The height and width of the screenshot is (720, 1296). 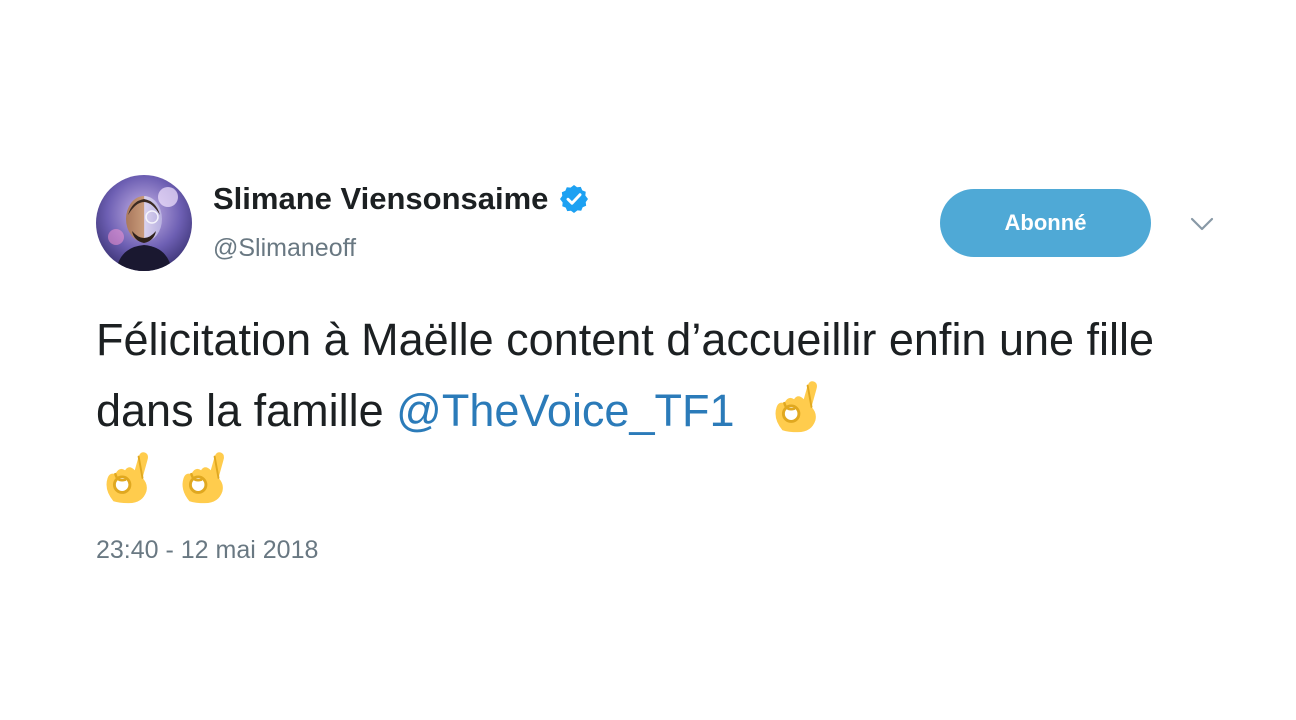 I want to click on verified-badge-icon, so click(x=574, y=199).